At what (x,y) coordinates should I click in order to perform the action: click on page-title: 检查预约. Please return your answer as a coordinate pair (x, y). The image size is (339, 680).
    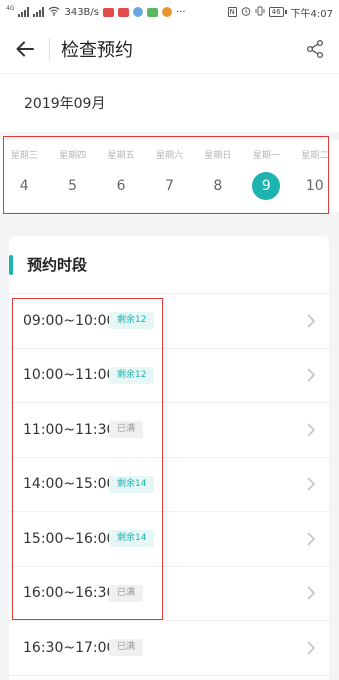
    Looking at the image, I should click on (97, 50).